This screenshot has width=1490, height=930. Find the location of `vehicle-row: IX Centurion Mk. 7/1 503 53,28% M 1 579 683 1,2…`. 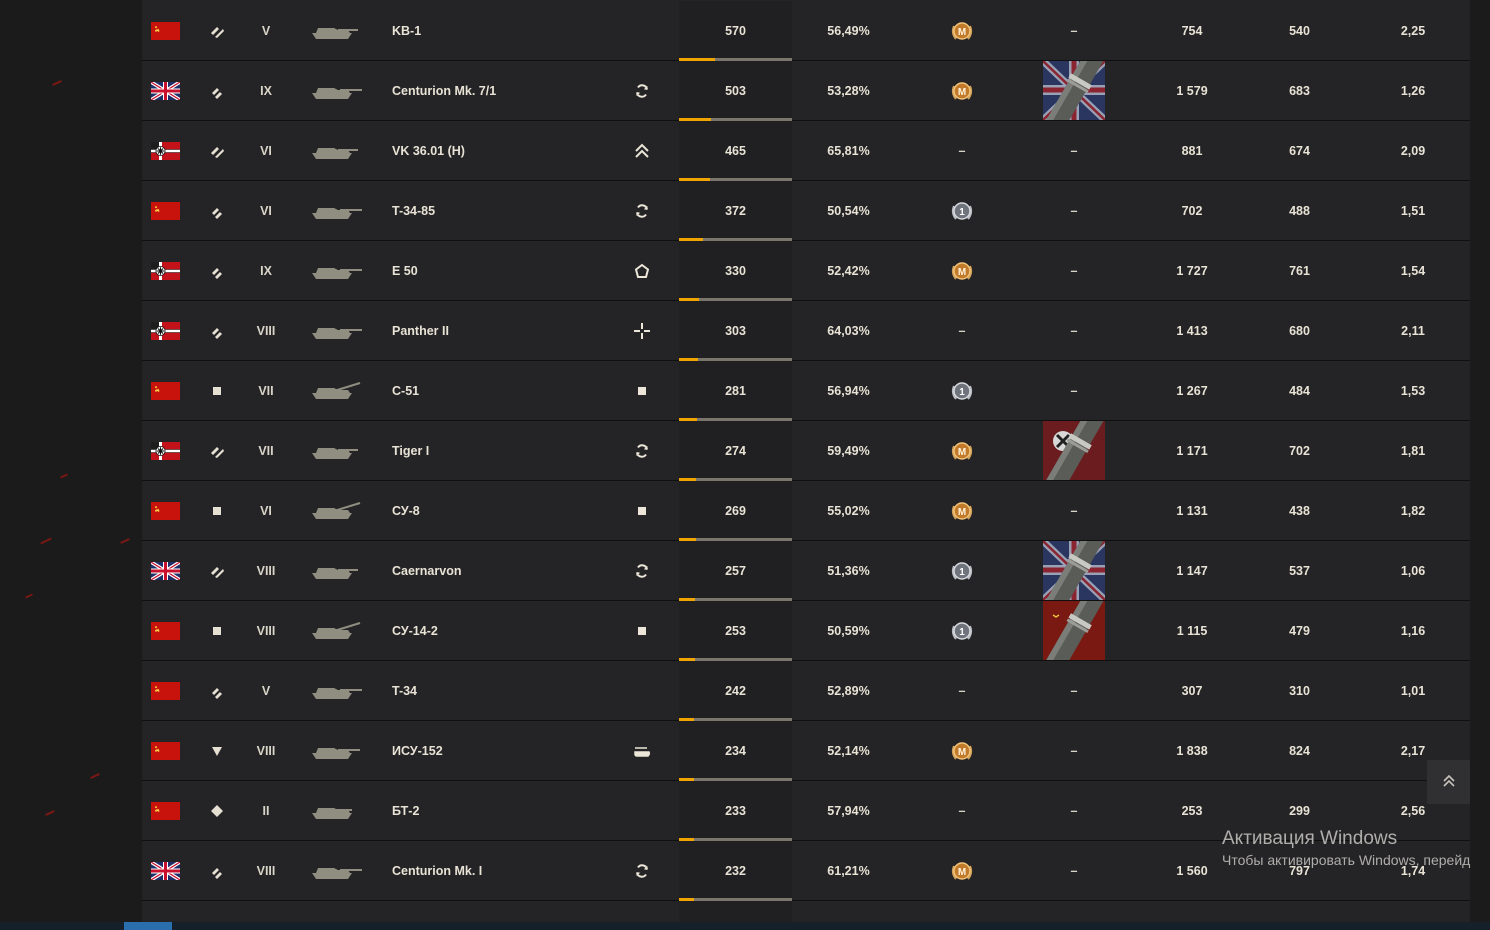

vehicle-row: IX Centurion Mk. 7/1 503 53,28% M 1 579 683 1,2… is located at coordinates (806, 91).